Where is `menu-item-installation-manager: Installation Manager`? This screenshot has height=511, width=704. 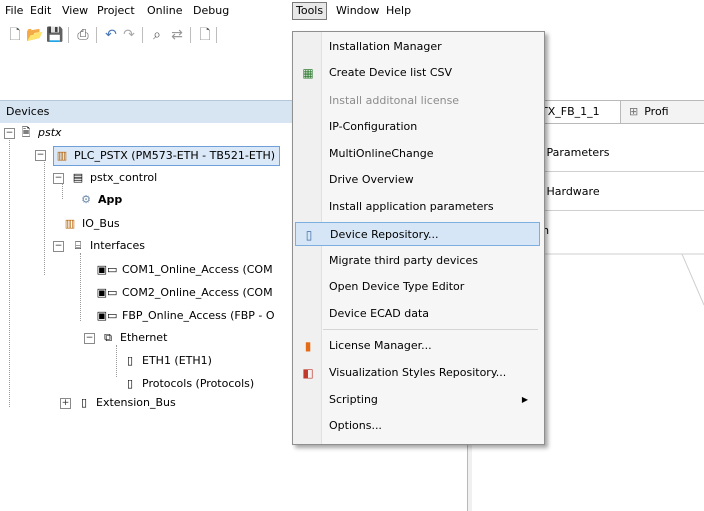
menu-item-installation-manager: Installation Manager is located at coordinates (417, 47).